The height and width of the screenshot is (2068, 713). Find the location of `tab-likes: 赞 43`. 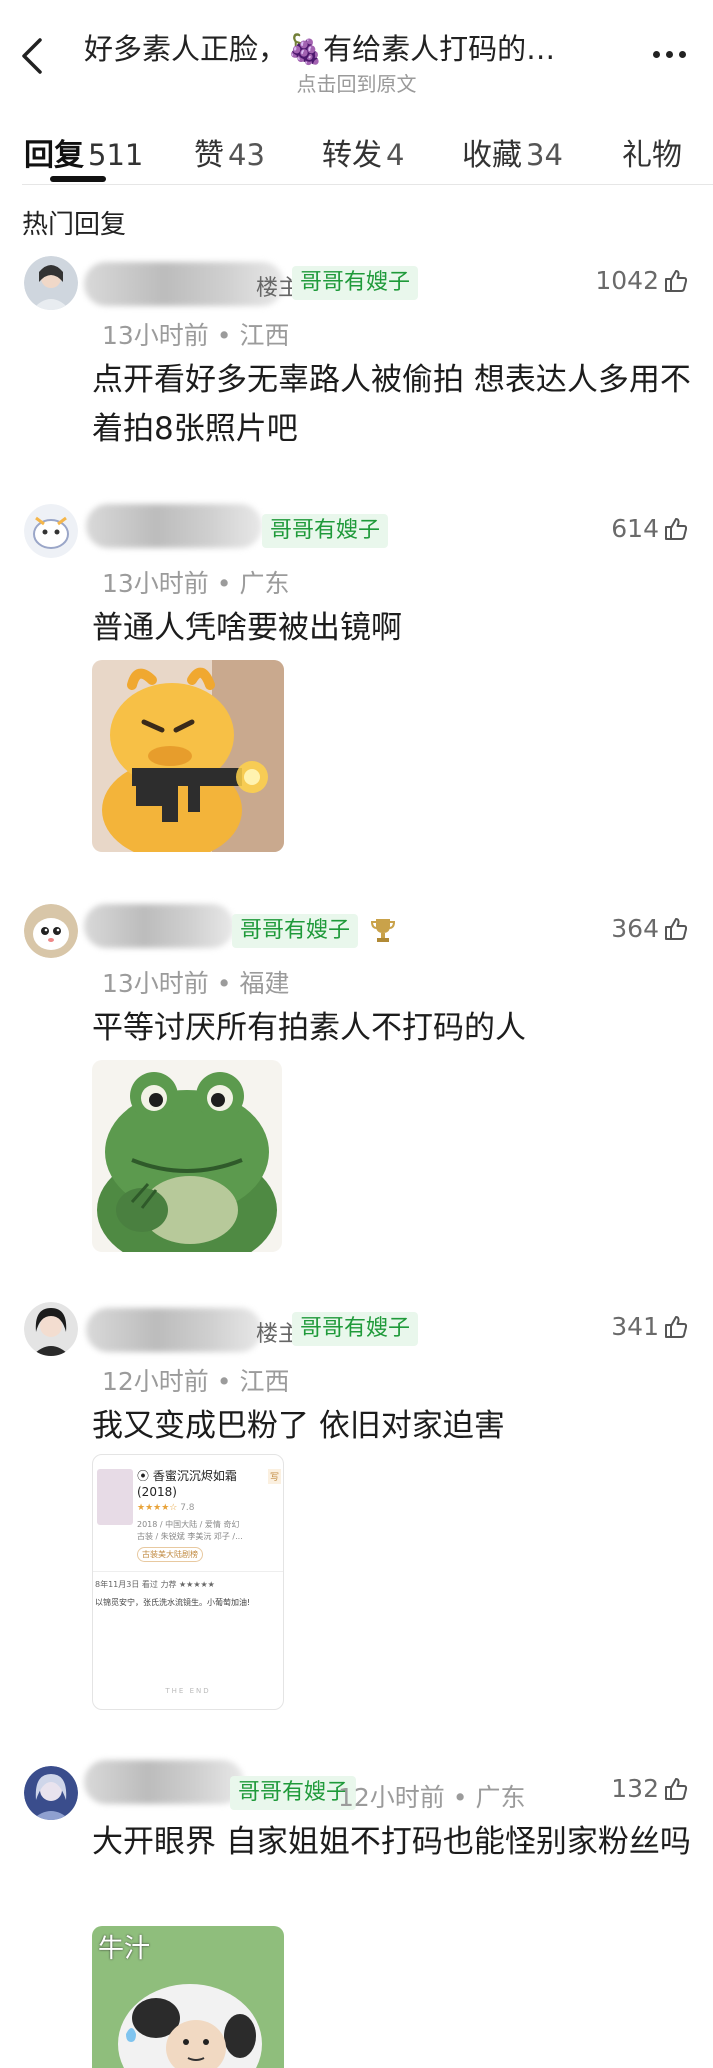

tab-likes: 赞 43 is located at coordinates (229, 152).